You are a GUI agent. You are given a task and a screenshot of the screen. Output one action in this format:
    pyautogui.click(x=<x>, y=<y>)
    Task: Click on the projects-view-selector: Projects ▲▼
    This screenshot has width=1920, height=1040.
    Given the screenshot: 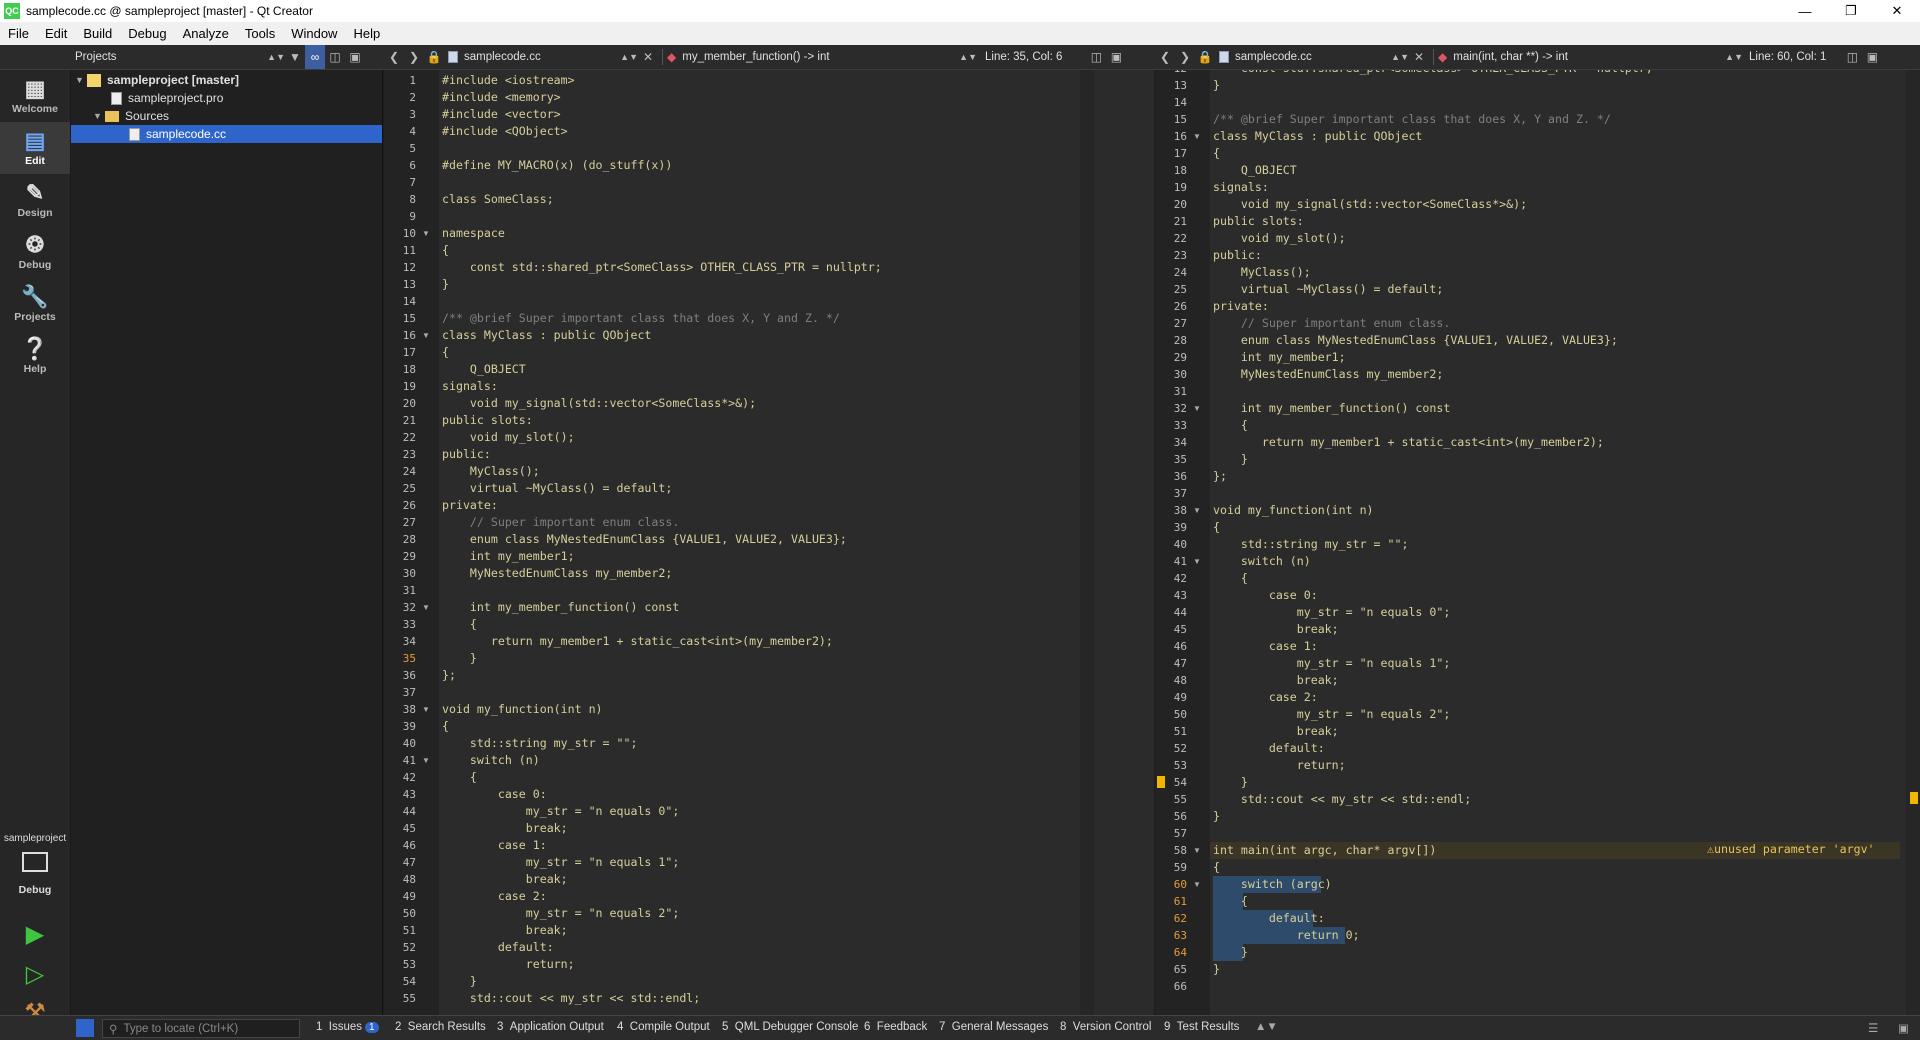 What is the action you would take?
    pyautogui.click(x=180, y=57)
    